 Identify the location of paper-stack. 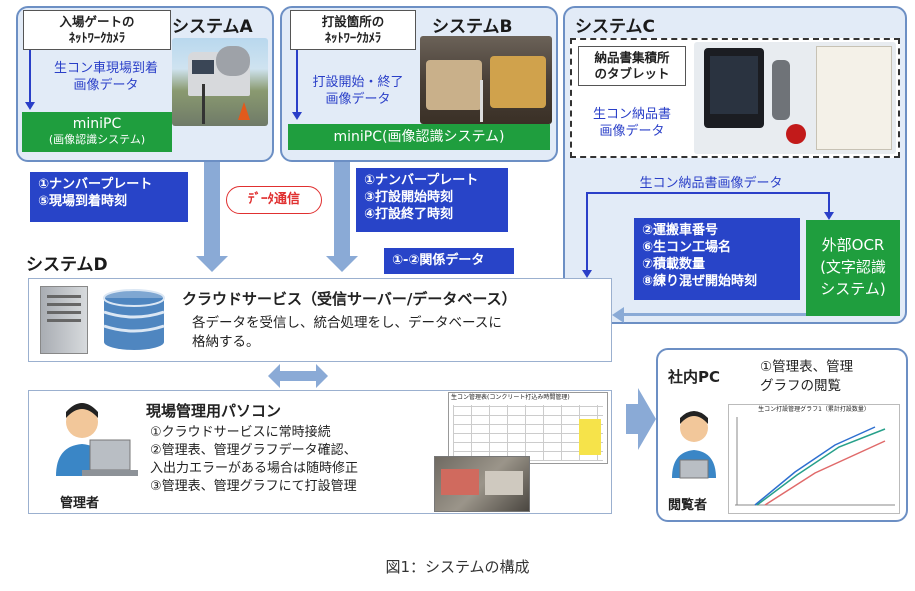
(854, 98).